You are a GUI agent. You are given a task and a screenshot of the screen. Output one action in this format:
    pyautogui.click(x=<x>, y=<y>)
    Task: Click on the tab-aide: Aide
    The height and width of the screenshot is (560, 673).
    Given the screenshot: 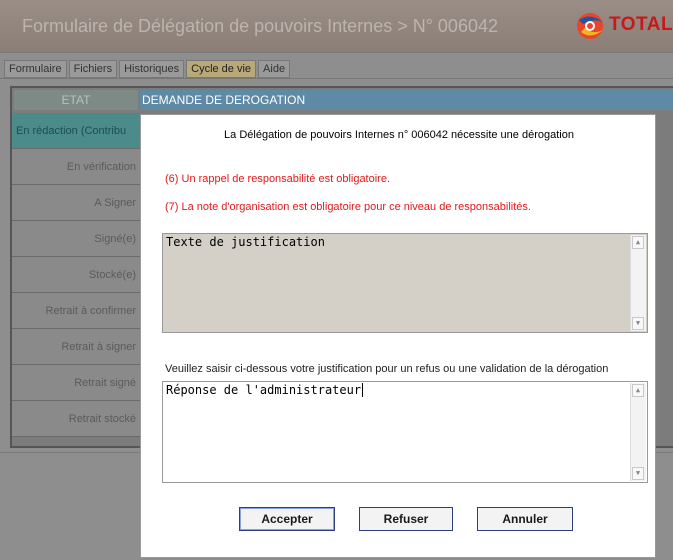 What is the action you would take?
    pyautogui.click(x=274, y=69)
    